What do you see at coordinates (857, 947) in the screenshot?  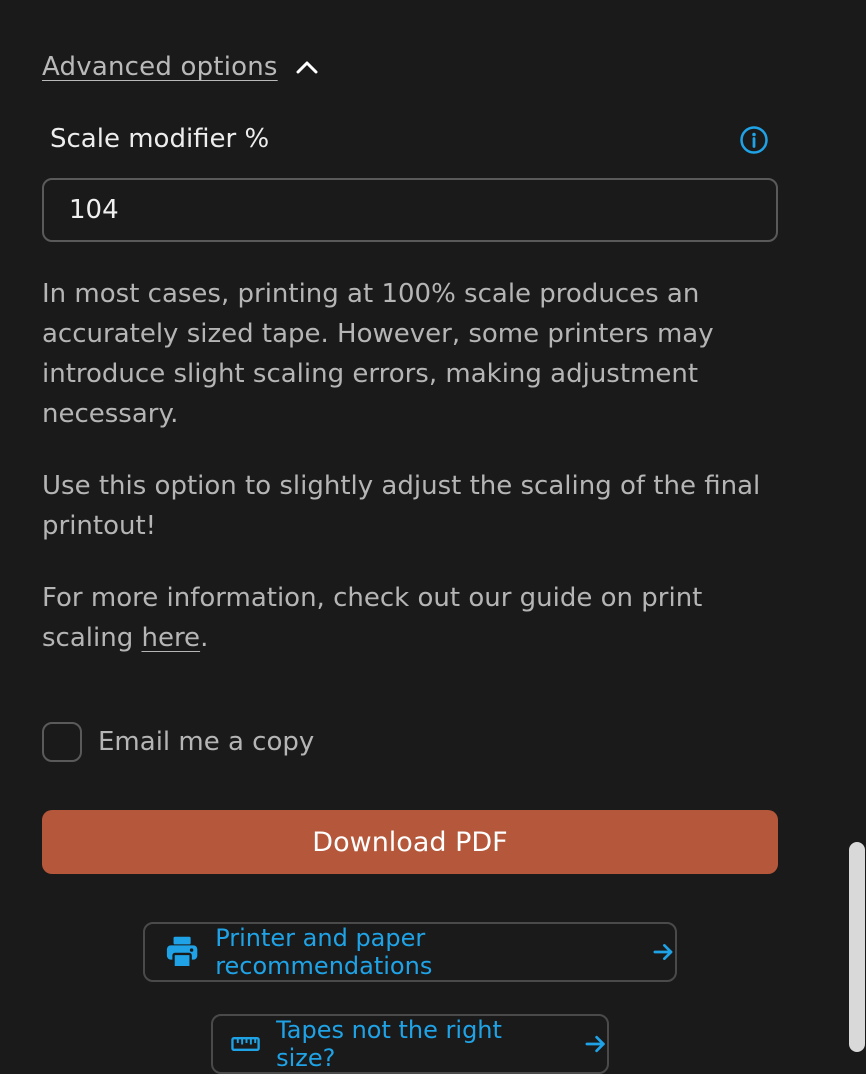 I see `scrollbar-thumb` at bounding box center [857, 947].